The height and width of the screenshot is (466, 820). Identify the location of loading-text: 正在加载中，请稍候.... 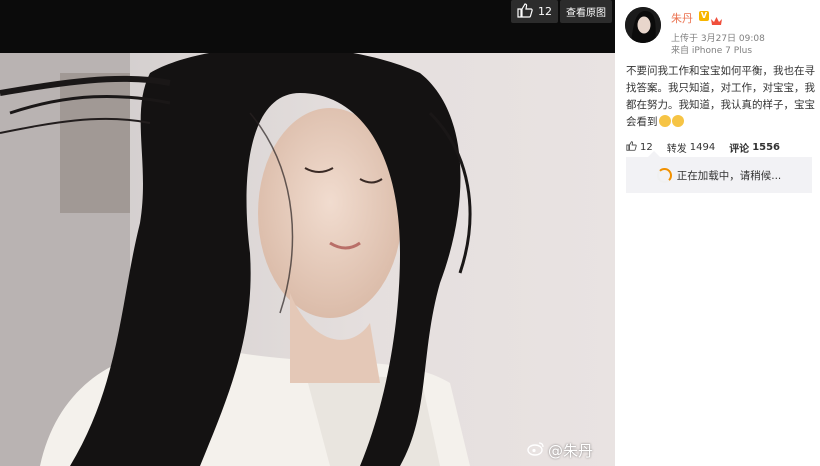
(729, 175).